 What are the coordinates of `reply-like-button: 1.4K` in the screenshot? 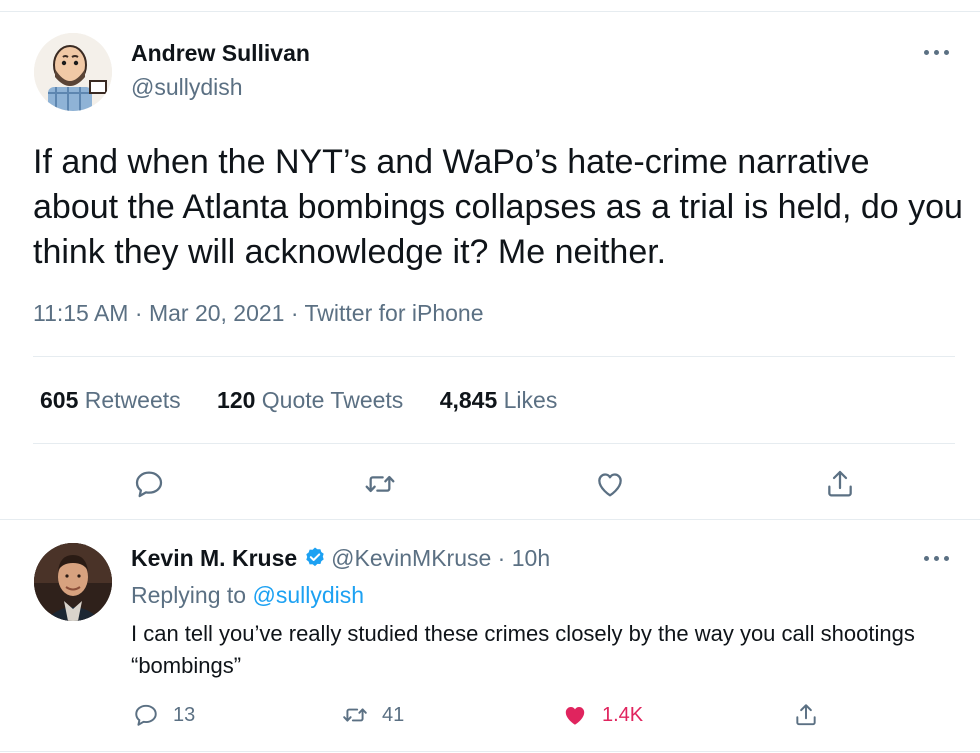 It's located at (602, 715).